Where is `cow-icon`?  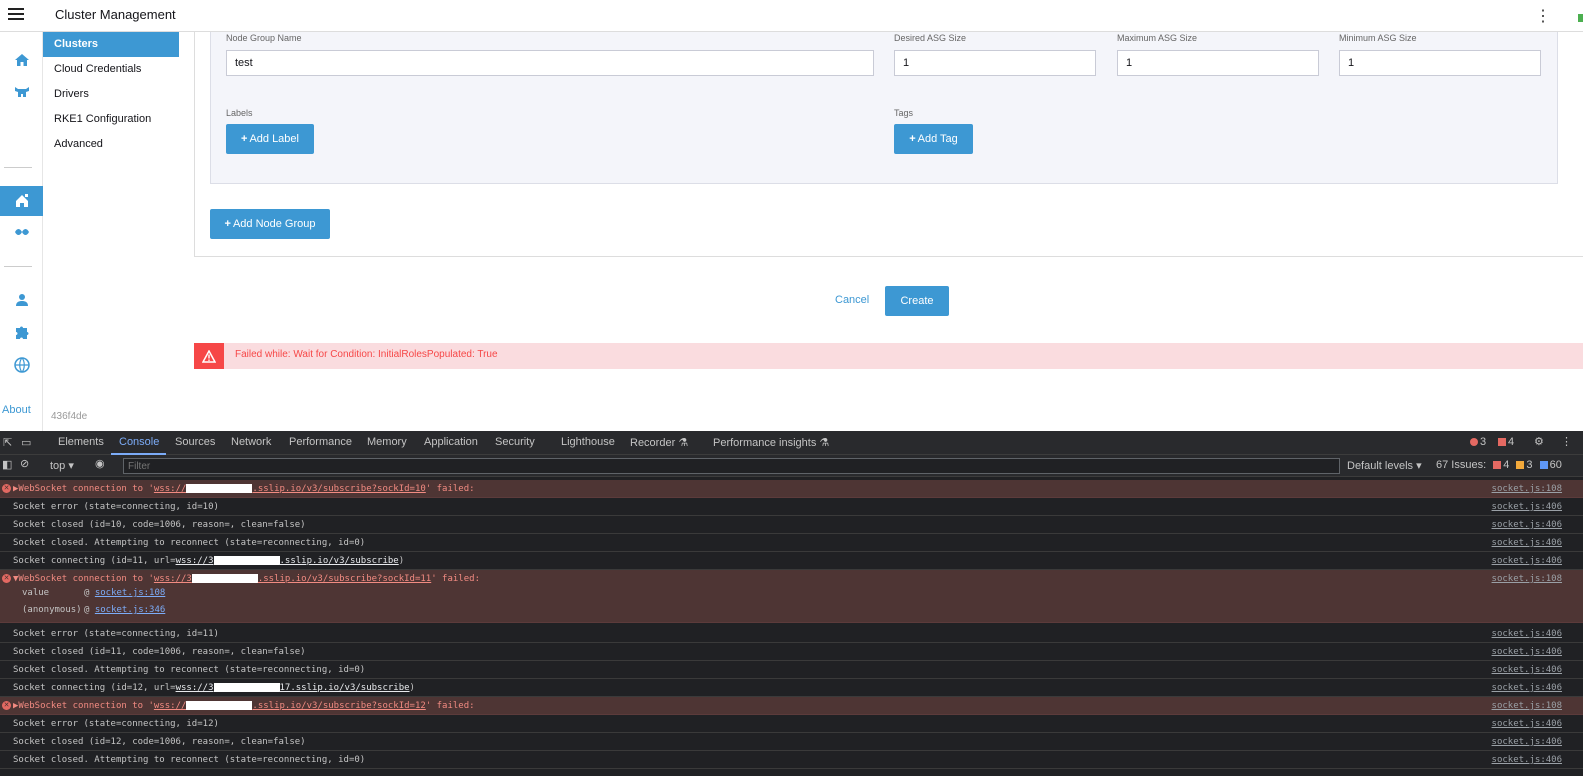 cow-icon is located at coordinates (21, 92).